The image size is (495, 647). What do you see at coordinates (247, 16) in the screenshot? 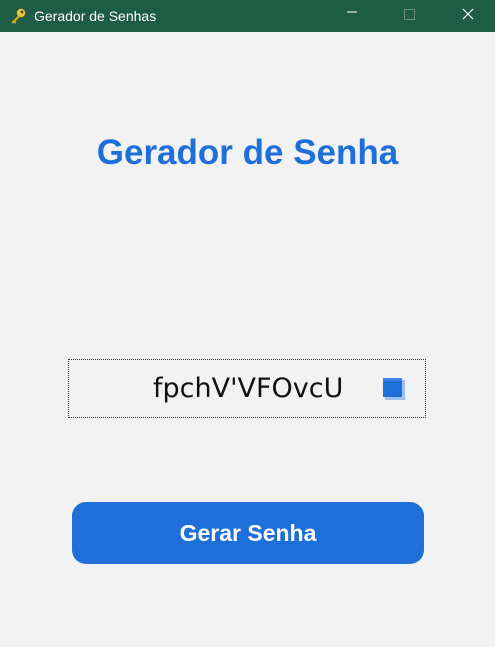
I see `title-bar: Gerador de Senhas` at bounding box center [247, 16].